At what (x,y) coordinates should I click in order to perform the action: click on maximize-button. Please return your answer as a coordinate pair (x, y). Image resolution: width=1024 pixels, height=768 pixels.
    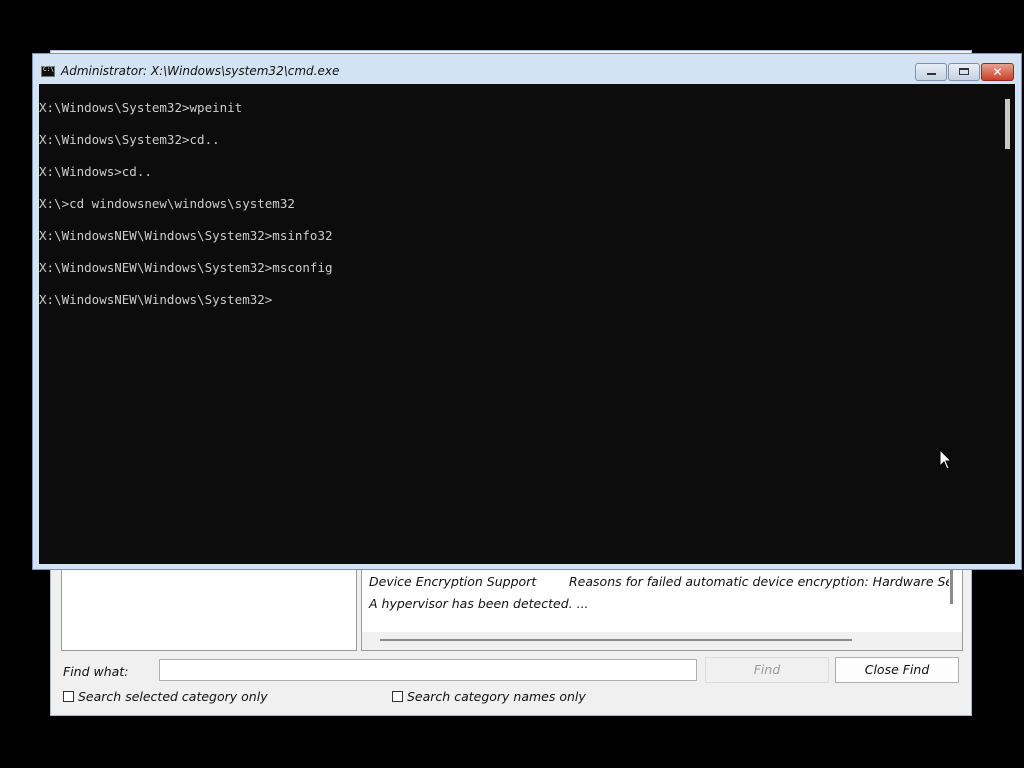
    Looking at the image, I should click on (964, 72).